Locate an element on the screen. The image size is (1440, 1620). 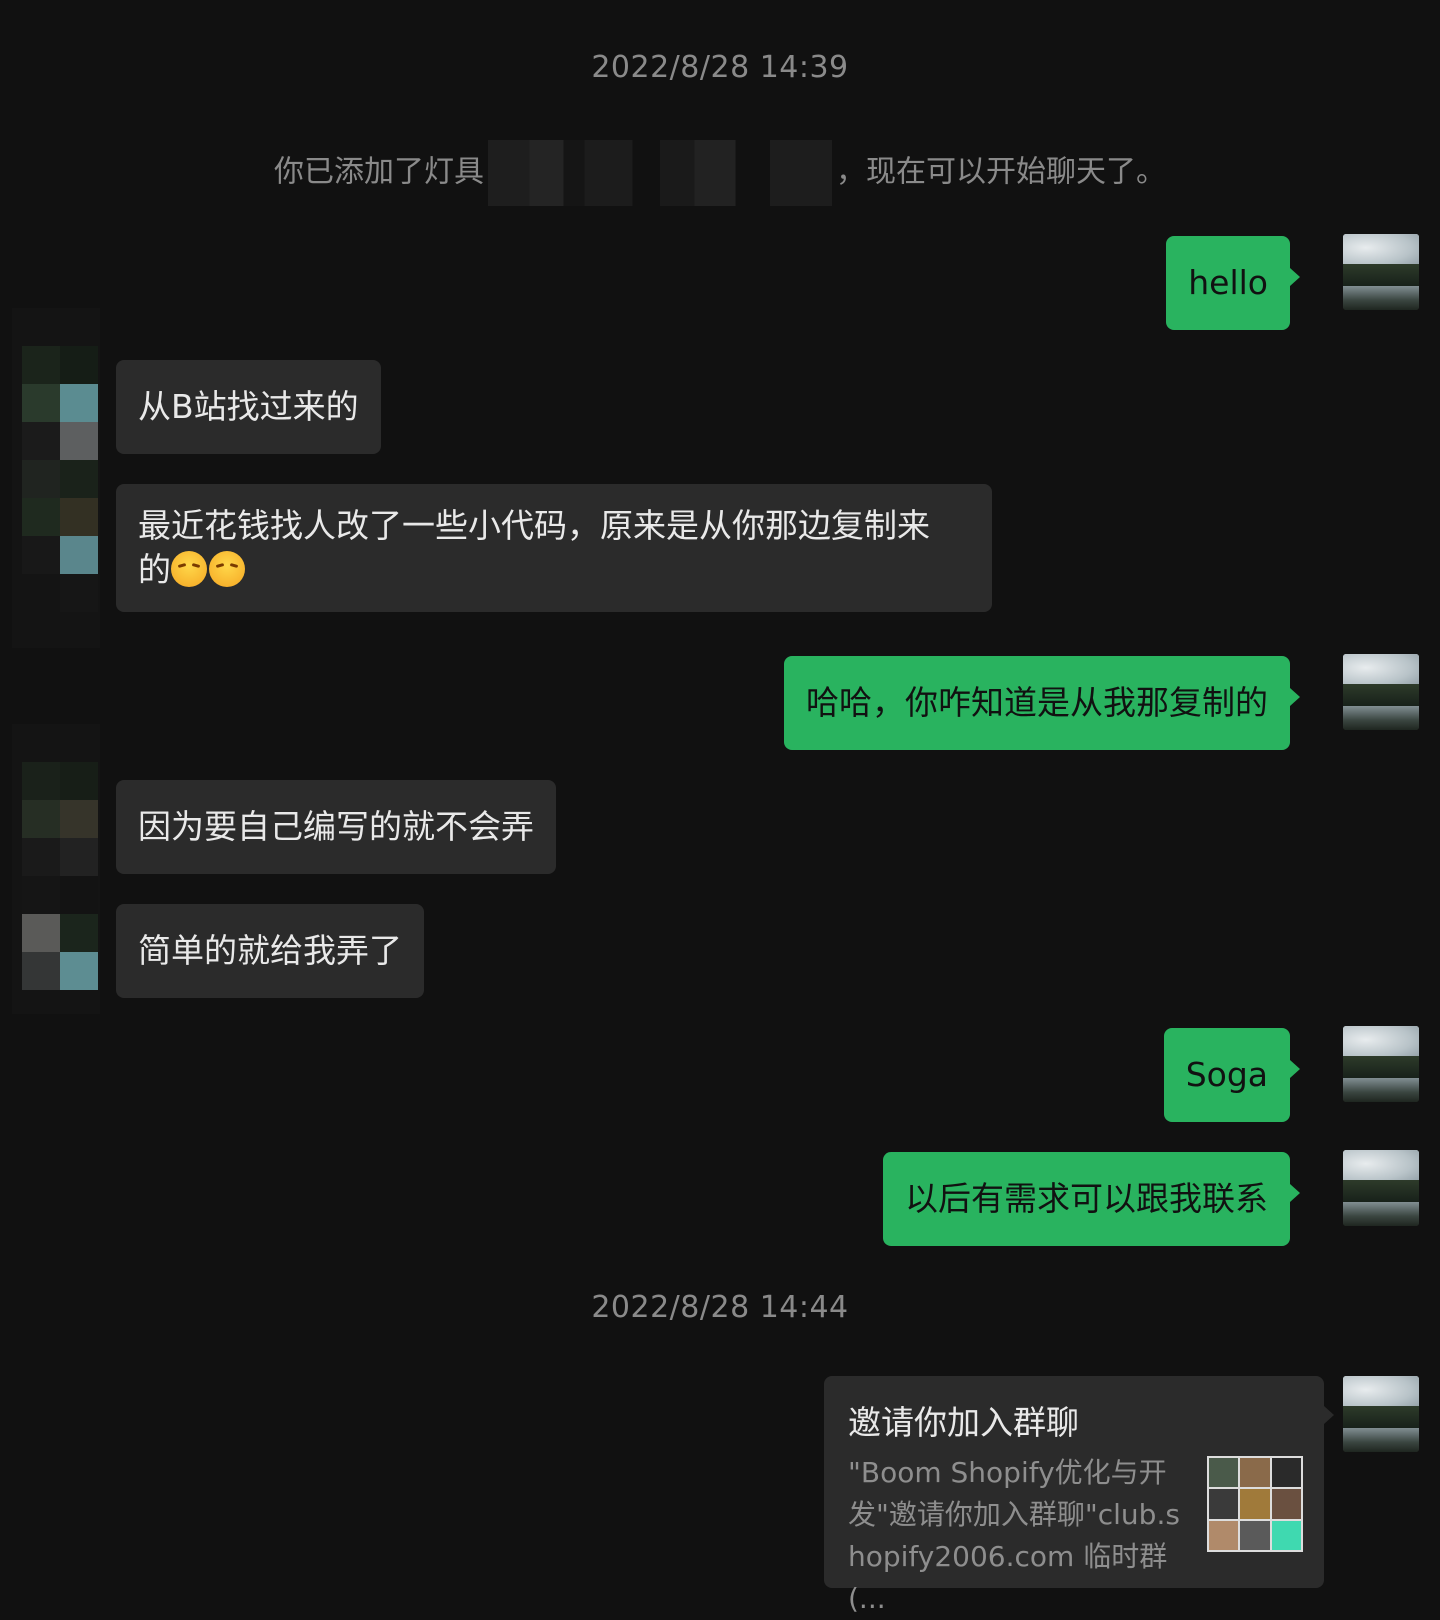
system-message: 你已添加了灯具 ，现在可以开始聊天了。 is located at coordinates (720, 173).